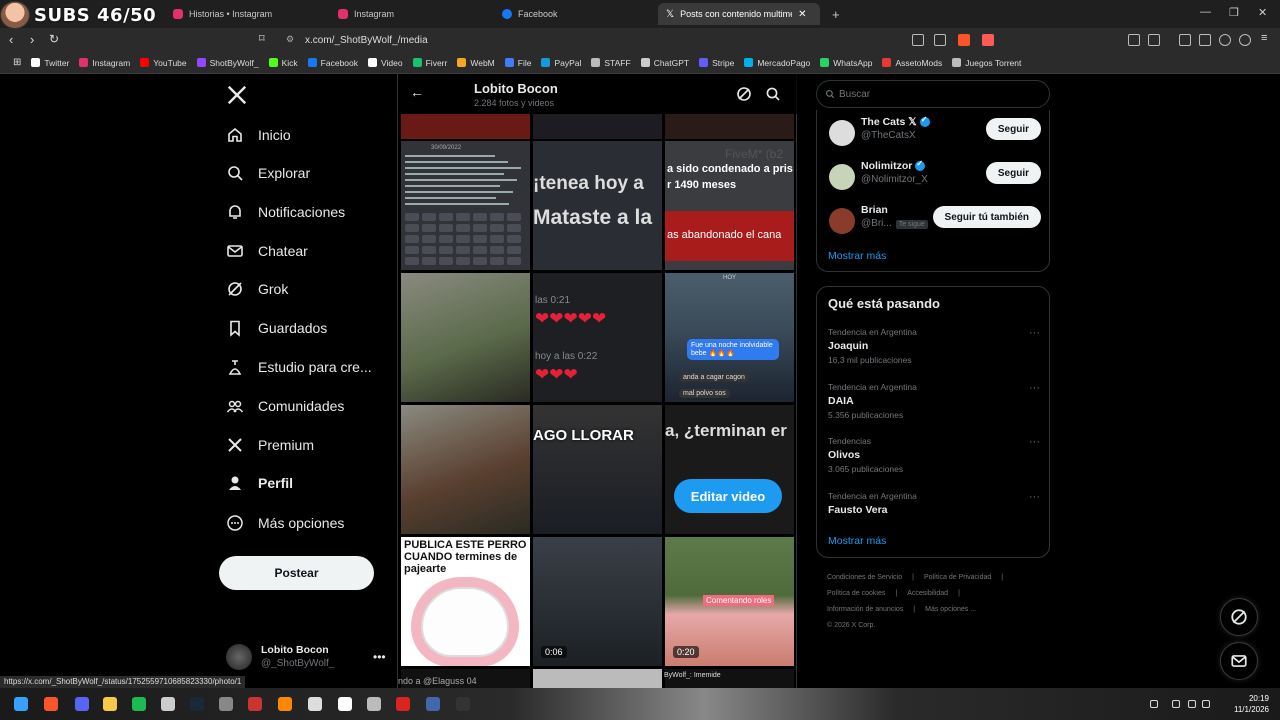  I want to click on tab-historias: Historias • Instagram, so click(245, 14).